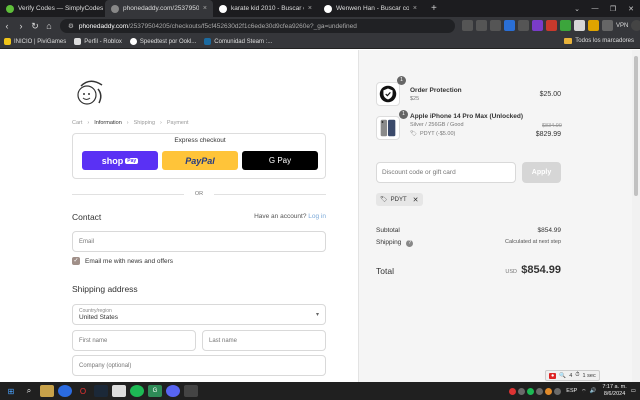 The width and height of the screenshot is (640, 400). I want to click on notepad-icon, so click(119, 391).